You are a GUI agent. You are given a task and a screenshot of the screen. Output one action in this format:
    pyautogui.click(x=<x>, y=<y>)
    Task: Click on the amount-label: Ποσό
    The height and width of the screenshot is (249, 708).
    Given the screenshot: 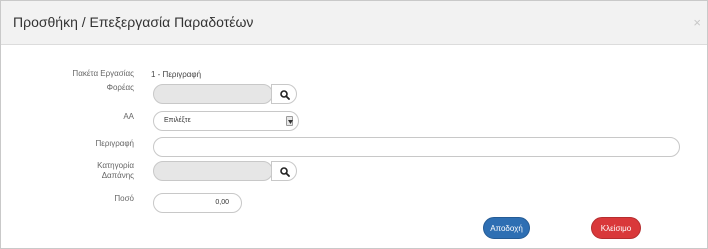 What is the action you would take?
    pyautogui.click(x=124, y=198)
    